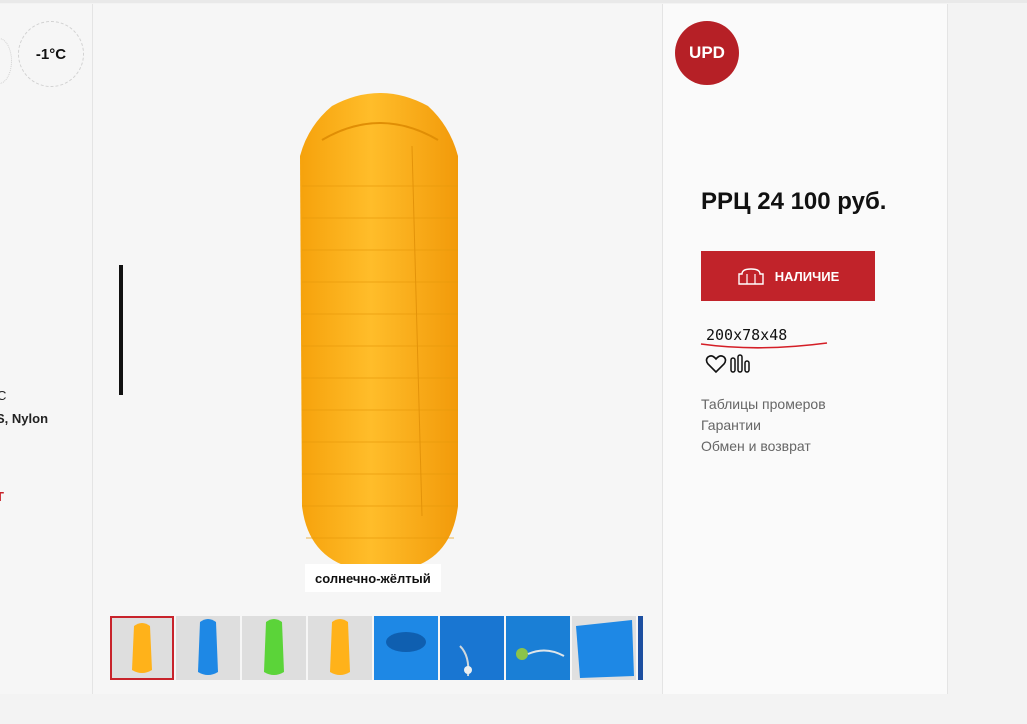  Describe the element at coordinates (373, 578) in the screenshot. I see `color-name-label: солнечно-жёлтый` at that location.